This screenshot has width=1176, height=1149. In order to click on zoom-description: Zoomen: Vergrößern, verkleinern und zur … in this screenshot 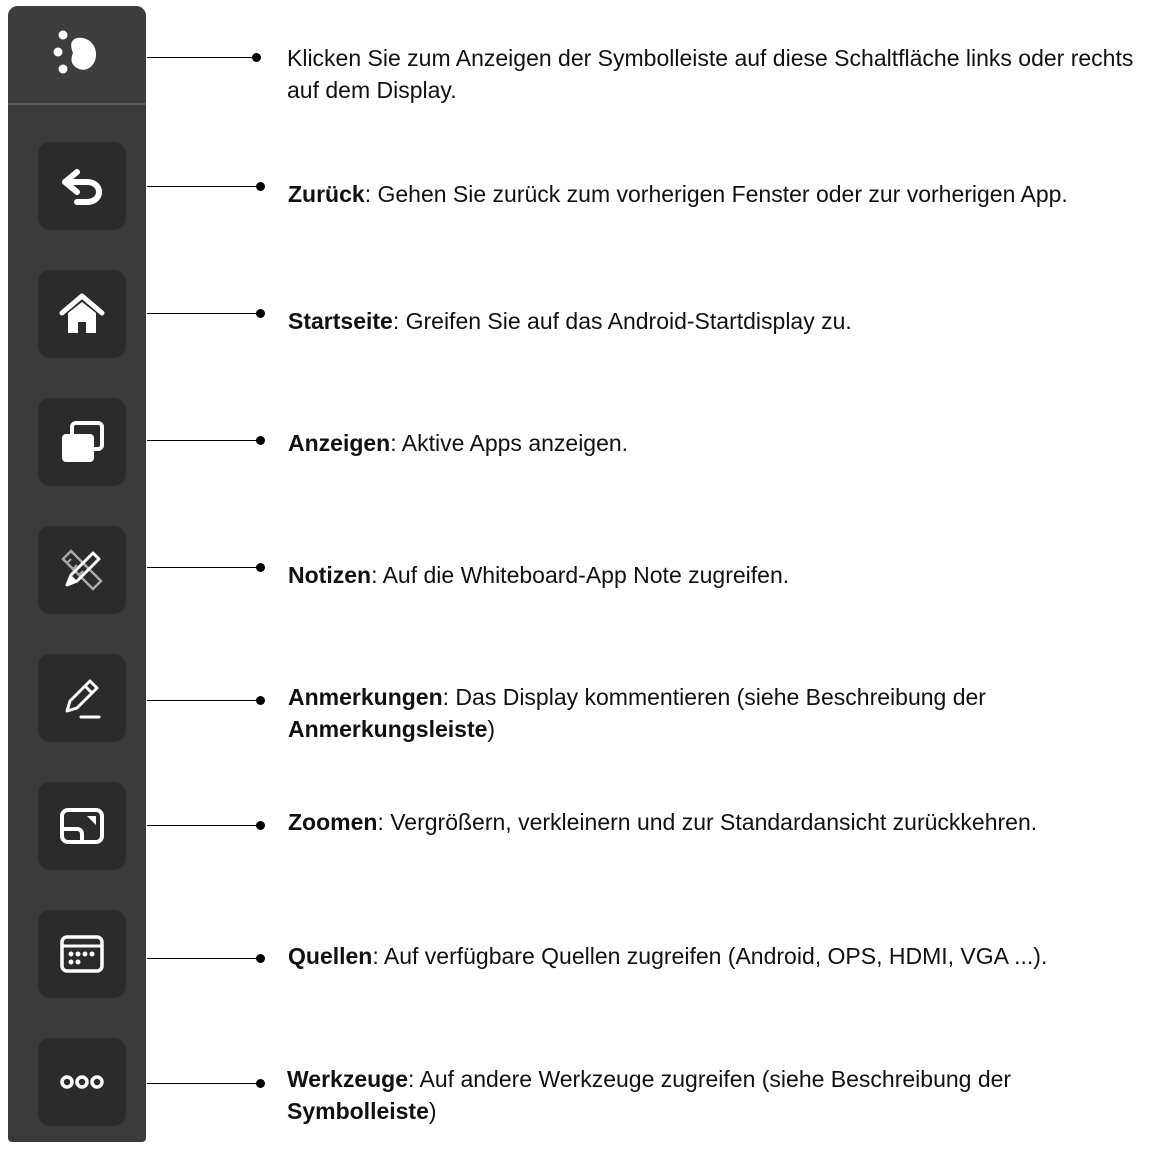, I will do `click(730, 822)`.